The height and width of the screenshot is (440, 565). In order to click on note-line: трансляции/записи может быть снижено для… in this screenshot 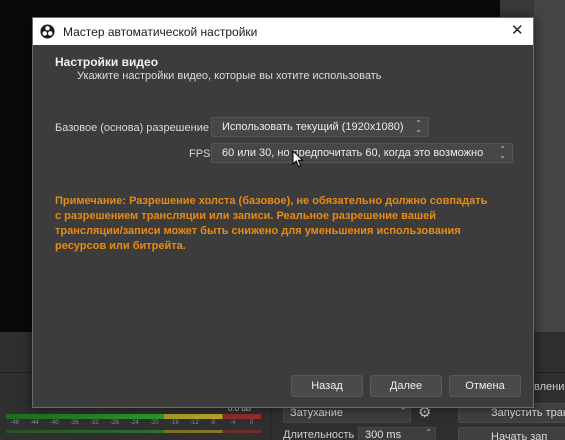, I will do `click(258, 231)`.